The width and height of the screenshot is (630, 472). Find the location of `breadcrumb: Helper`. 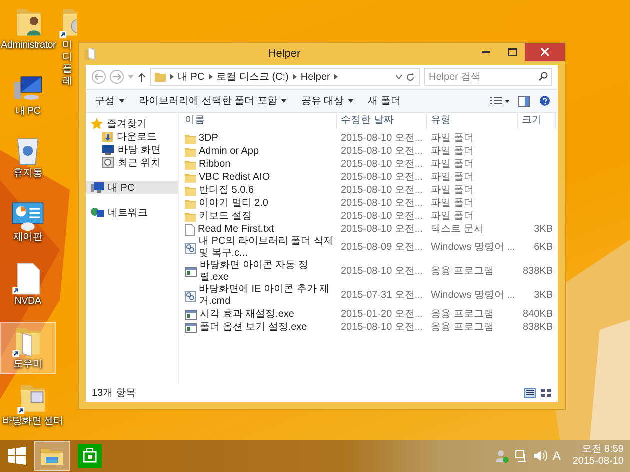

breadcrumb: Helper is located at coordinates (315, 77).